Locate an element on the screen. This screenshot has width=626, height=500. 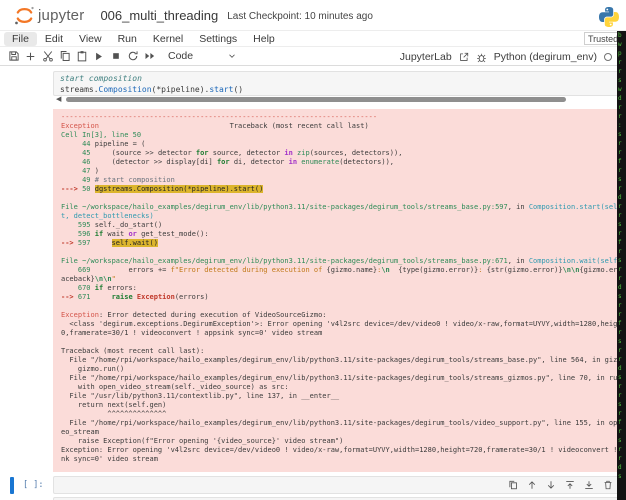
copy-cells-button is located at coordinates (64, 56).